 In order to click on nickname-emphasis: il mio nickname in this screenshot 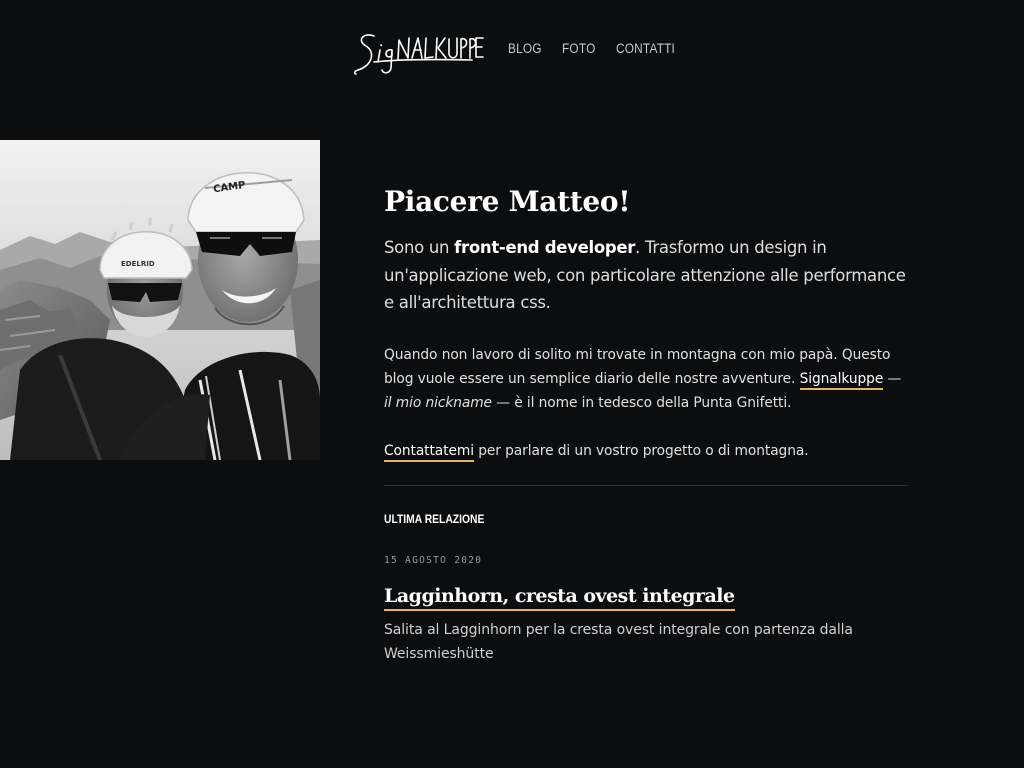, I will do `click(438, 402)`.